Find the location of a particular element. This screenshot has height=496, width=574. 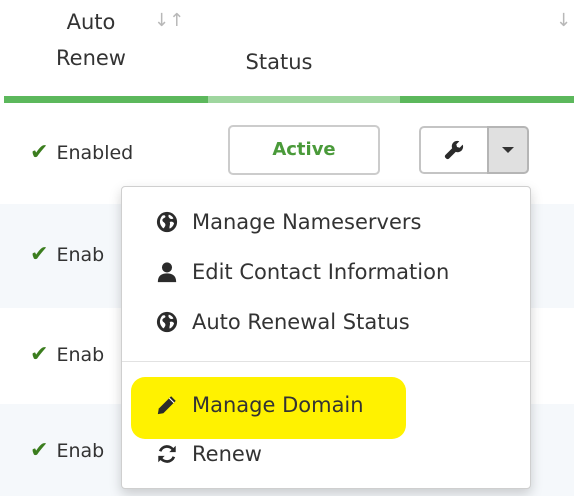

menu-item-label: Manage Domain is located at coordinates (278, 405).